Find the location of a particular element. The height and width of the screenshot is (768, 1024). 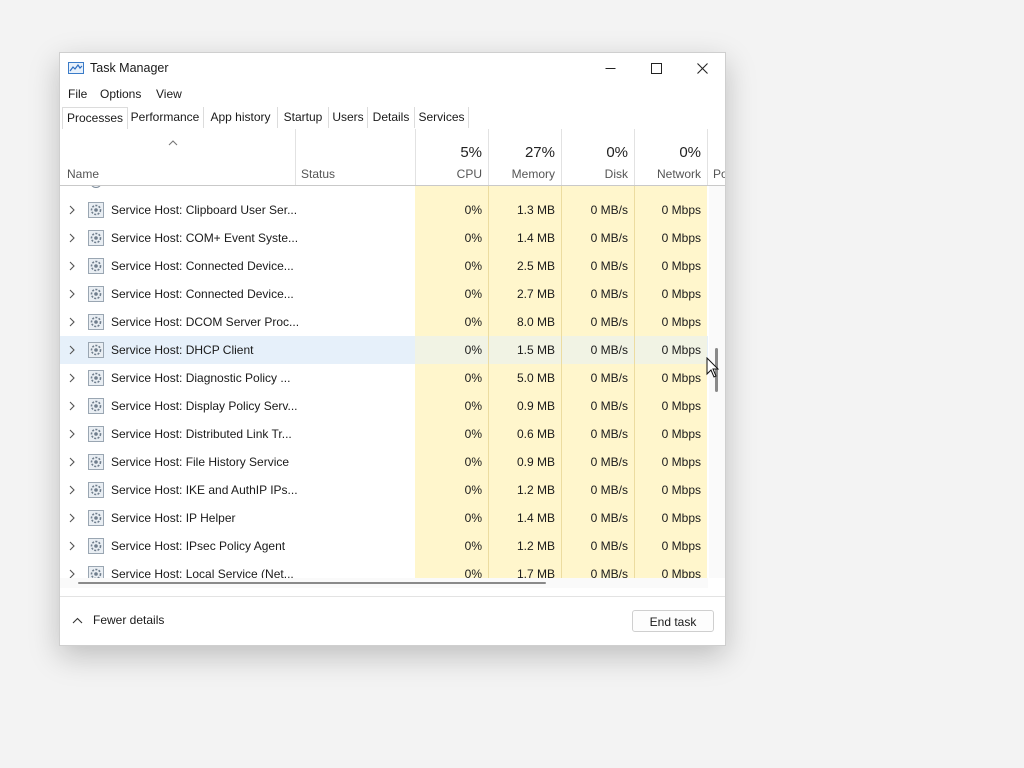

tab-services: Services is located at coordinates (442, 117).